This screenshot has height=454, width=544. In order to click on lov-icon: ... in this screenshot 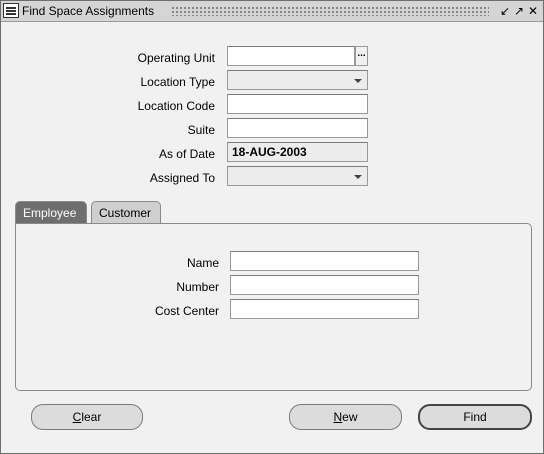, I will do `click(361, 53)`.